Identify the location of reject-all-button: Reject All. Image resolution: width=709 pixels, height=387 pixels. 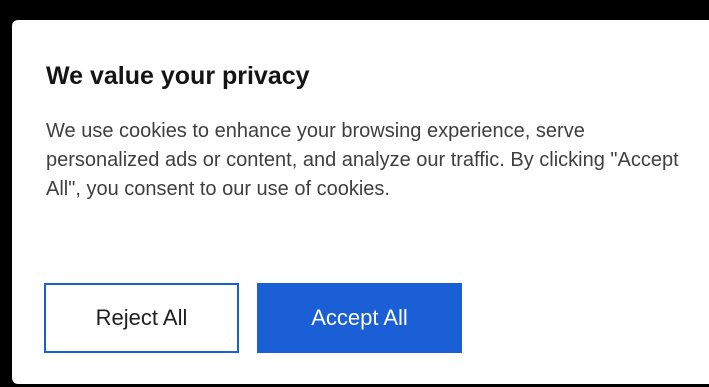
(141, 318).